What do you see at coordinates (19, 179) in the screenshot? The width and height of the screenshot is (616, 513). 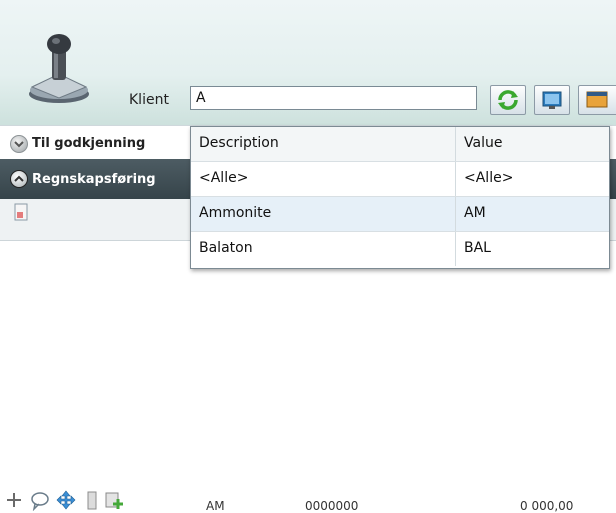 I see `collapse-chevron-icon` at bounding box center [19, 179].